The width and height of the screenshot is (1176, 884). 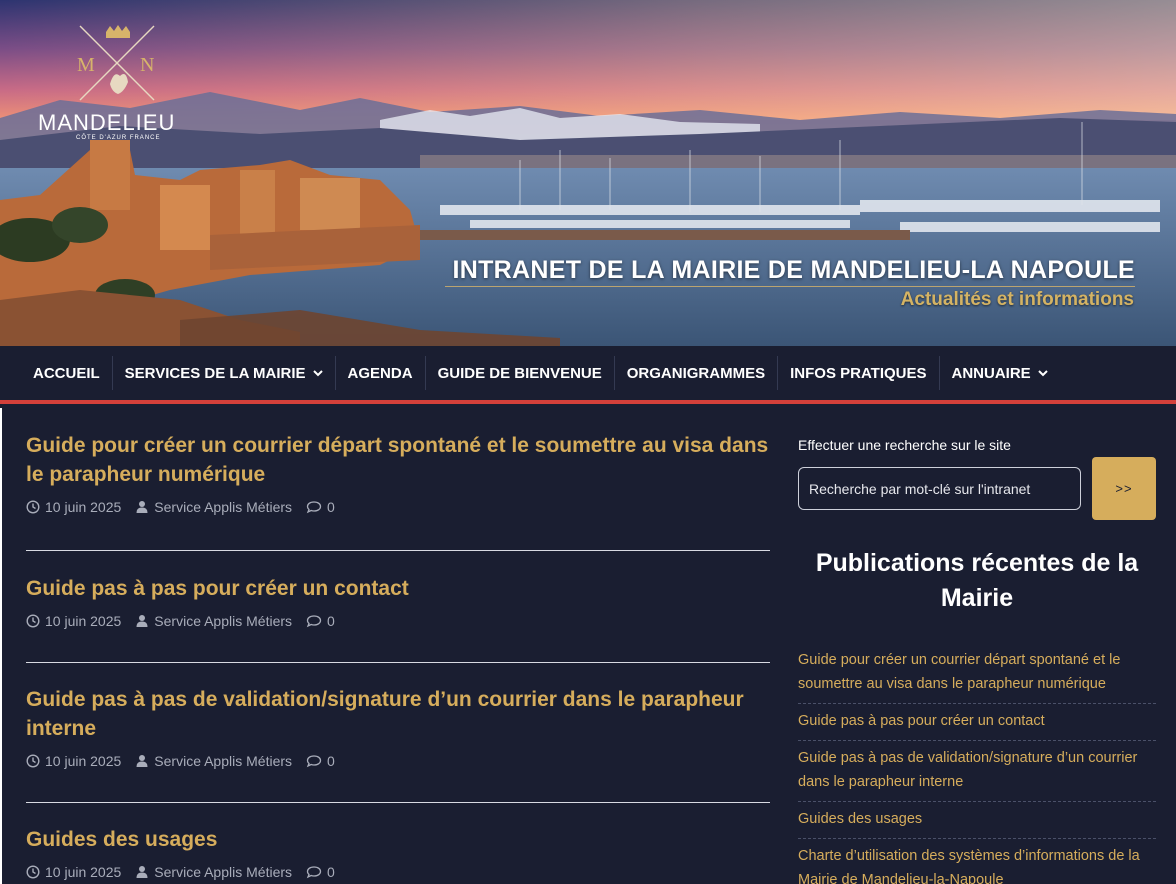 I want to click on logo-name: MANDELIEU, so click(x=107, y=122).